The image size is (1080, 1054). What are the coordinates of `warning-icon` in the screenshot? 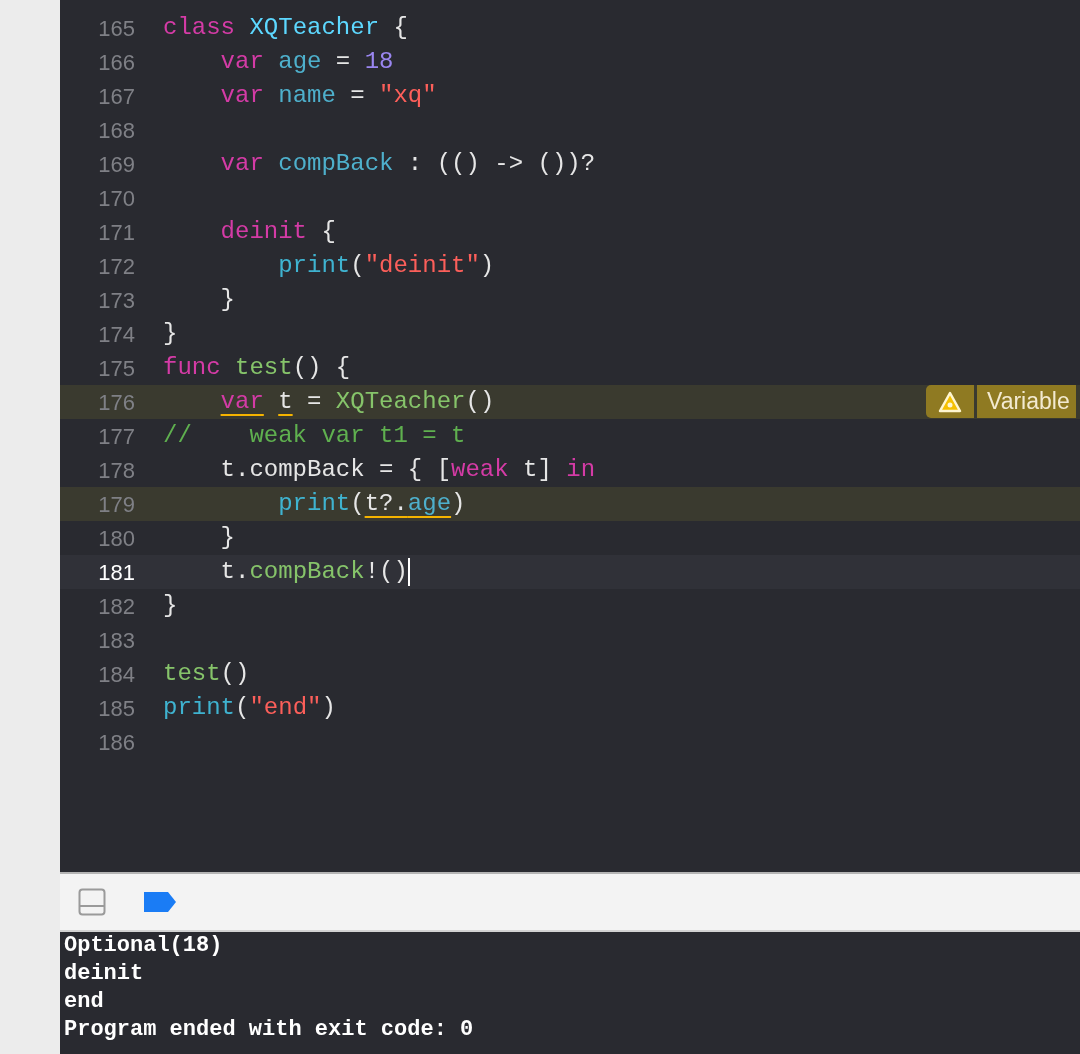 It's located at (950, 401).